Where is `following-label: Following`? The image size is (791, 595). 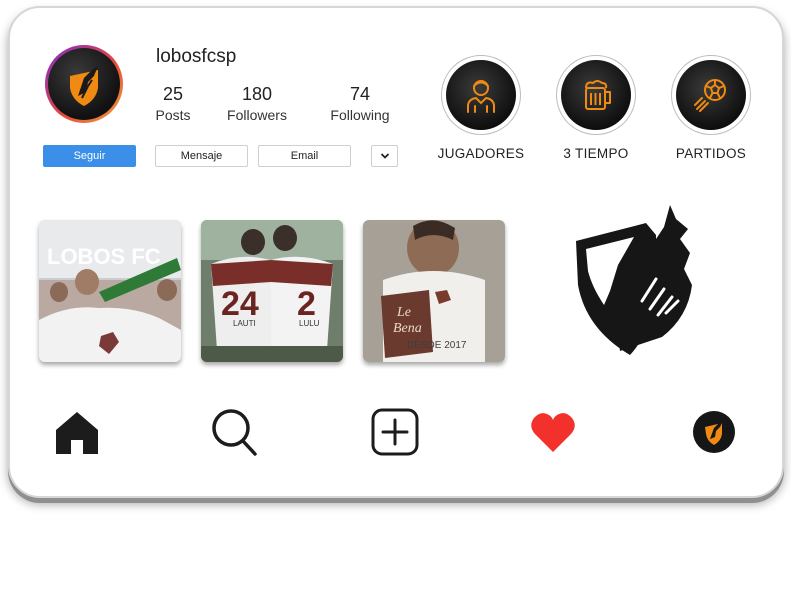 following-label: Following is located at coordinates (360, 115).